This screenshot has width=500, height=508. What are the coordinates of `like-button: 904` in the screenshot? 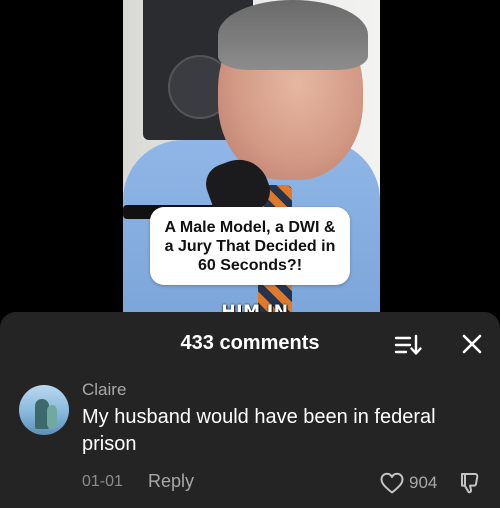 It's located at (408, 483).